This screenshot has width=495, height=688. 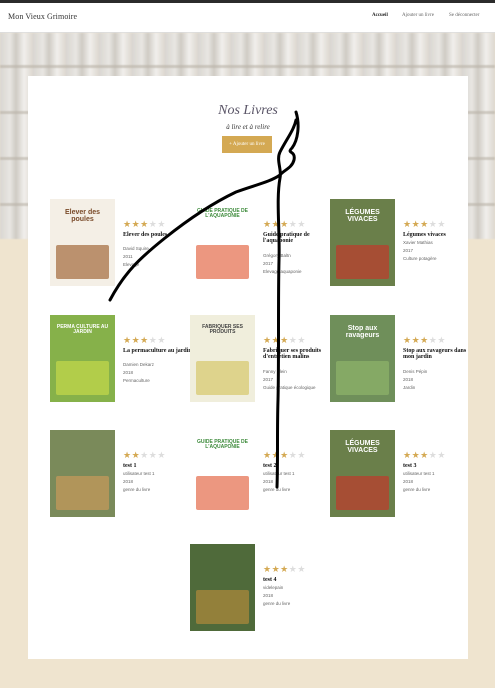 I want to click on book-cover-image: PERMA CULTURE AU JARDIN, so click(x=82, y=358).